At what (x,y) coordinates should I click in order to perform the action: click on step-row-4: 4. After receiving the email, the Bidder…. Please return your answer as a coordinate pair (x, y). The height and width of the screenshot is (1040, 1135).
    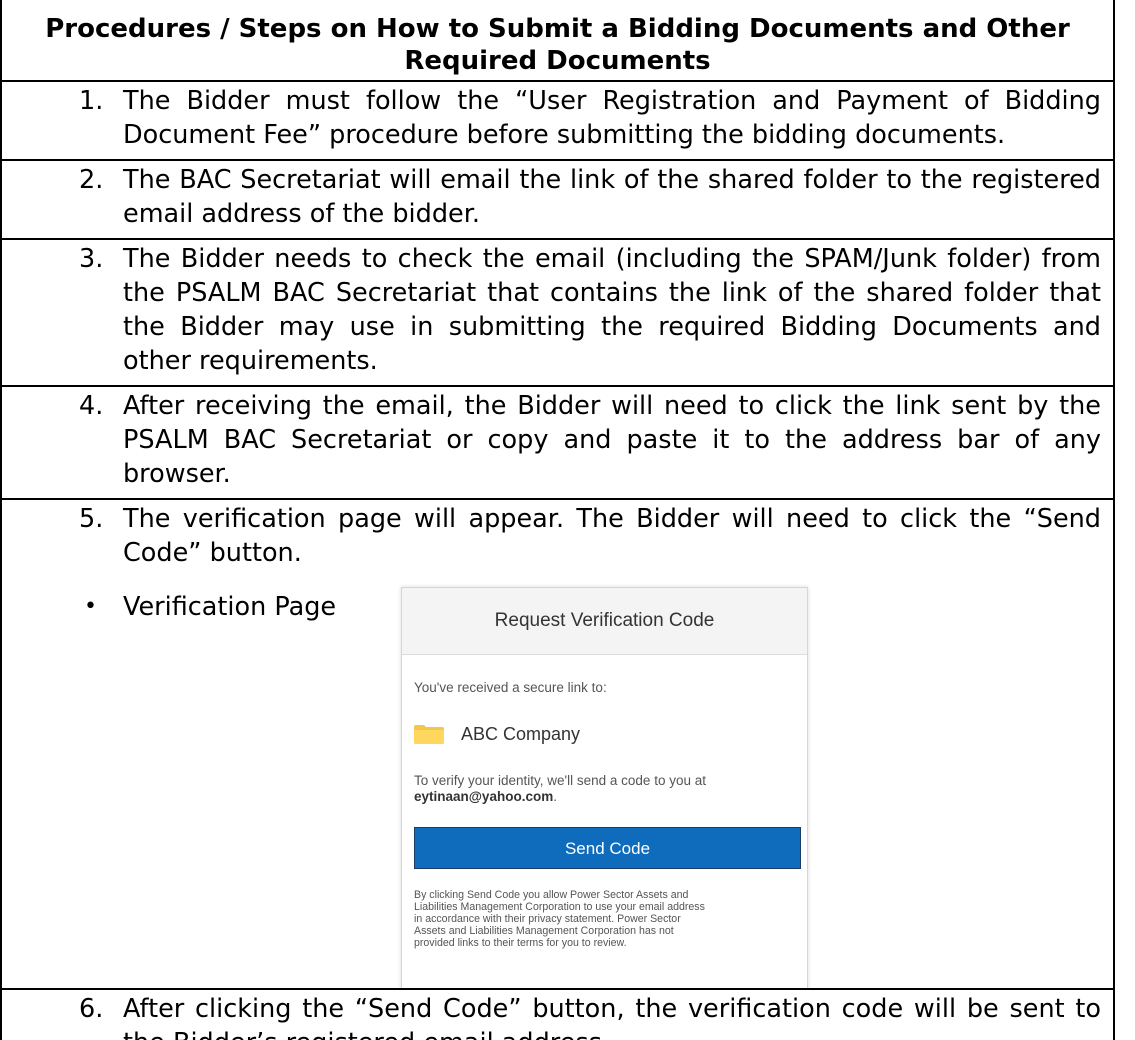
    Looking at the image, I should click on (557, 443).